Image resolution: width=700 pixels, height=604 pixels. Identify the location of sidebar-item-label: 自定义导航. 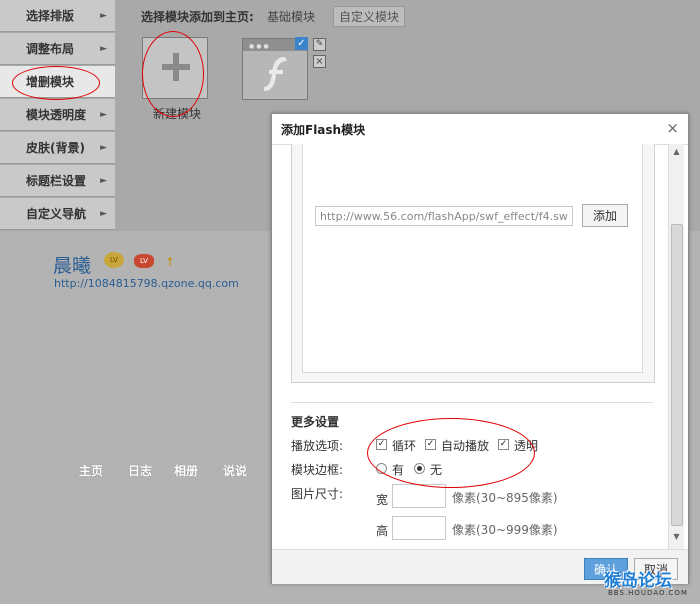
(56, 214).